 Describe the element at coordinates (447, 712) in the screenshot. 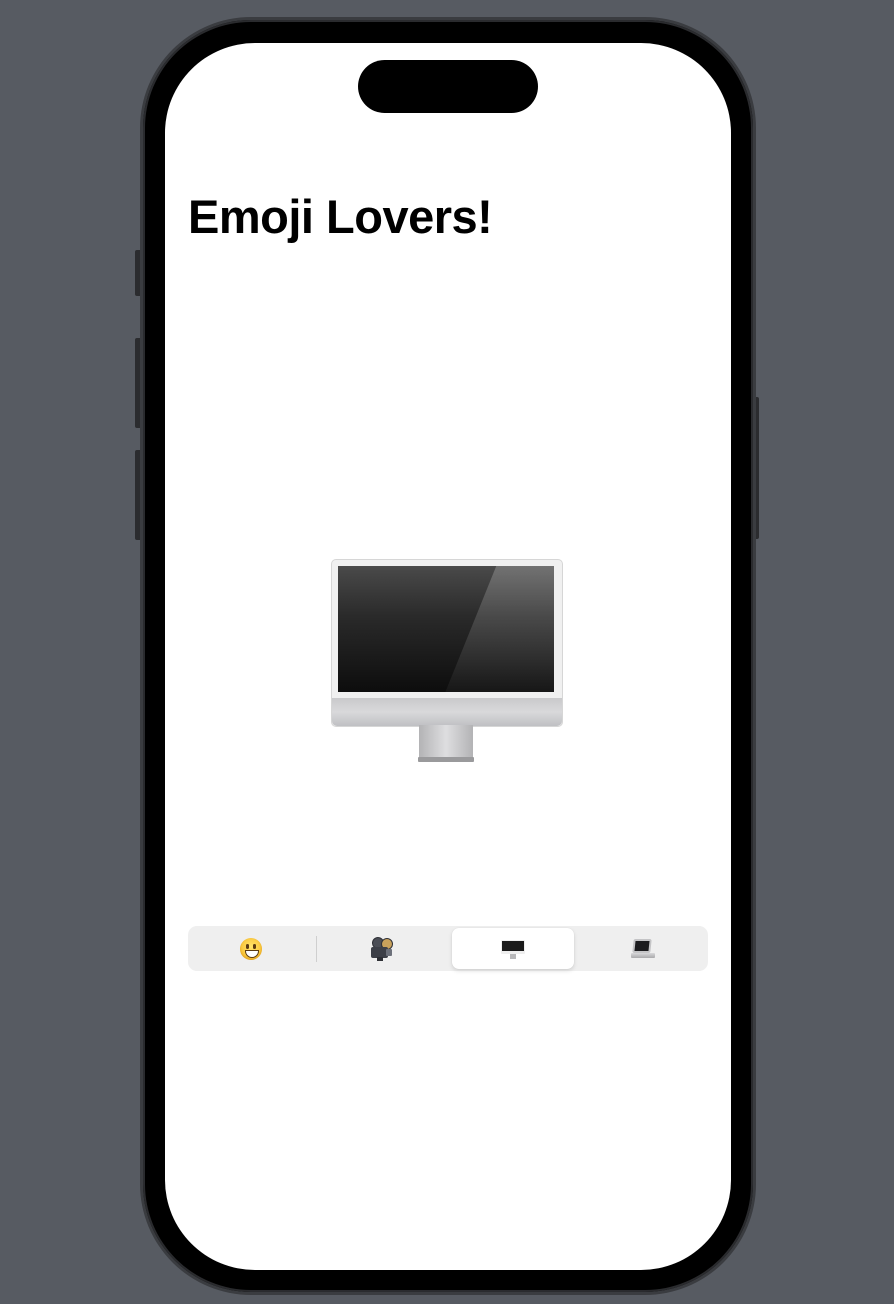

I see `monitor-chin` at that location.